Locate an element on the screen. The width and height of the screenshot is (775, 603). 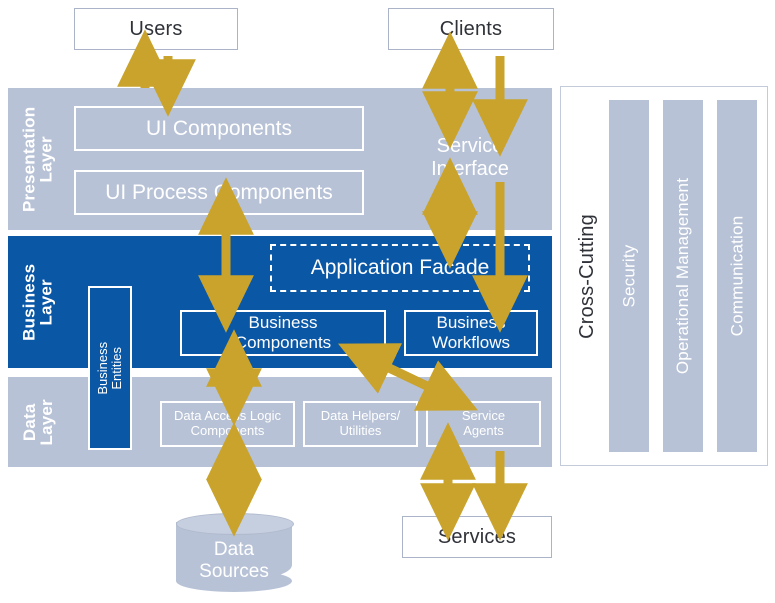
presentation-layer-label: Presentation Layer is located at coordinates (38, 159).